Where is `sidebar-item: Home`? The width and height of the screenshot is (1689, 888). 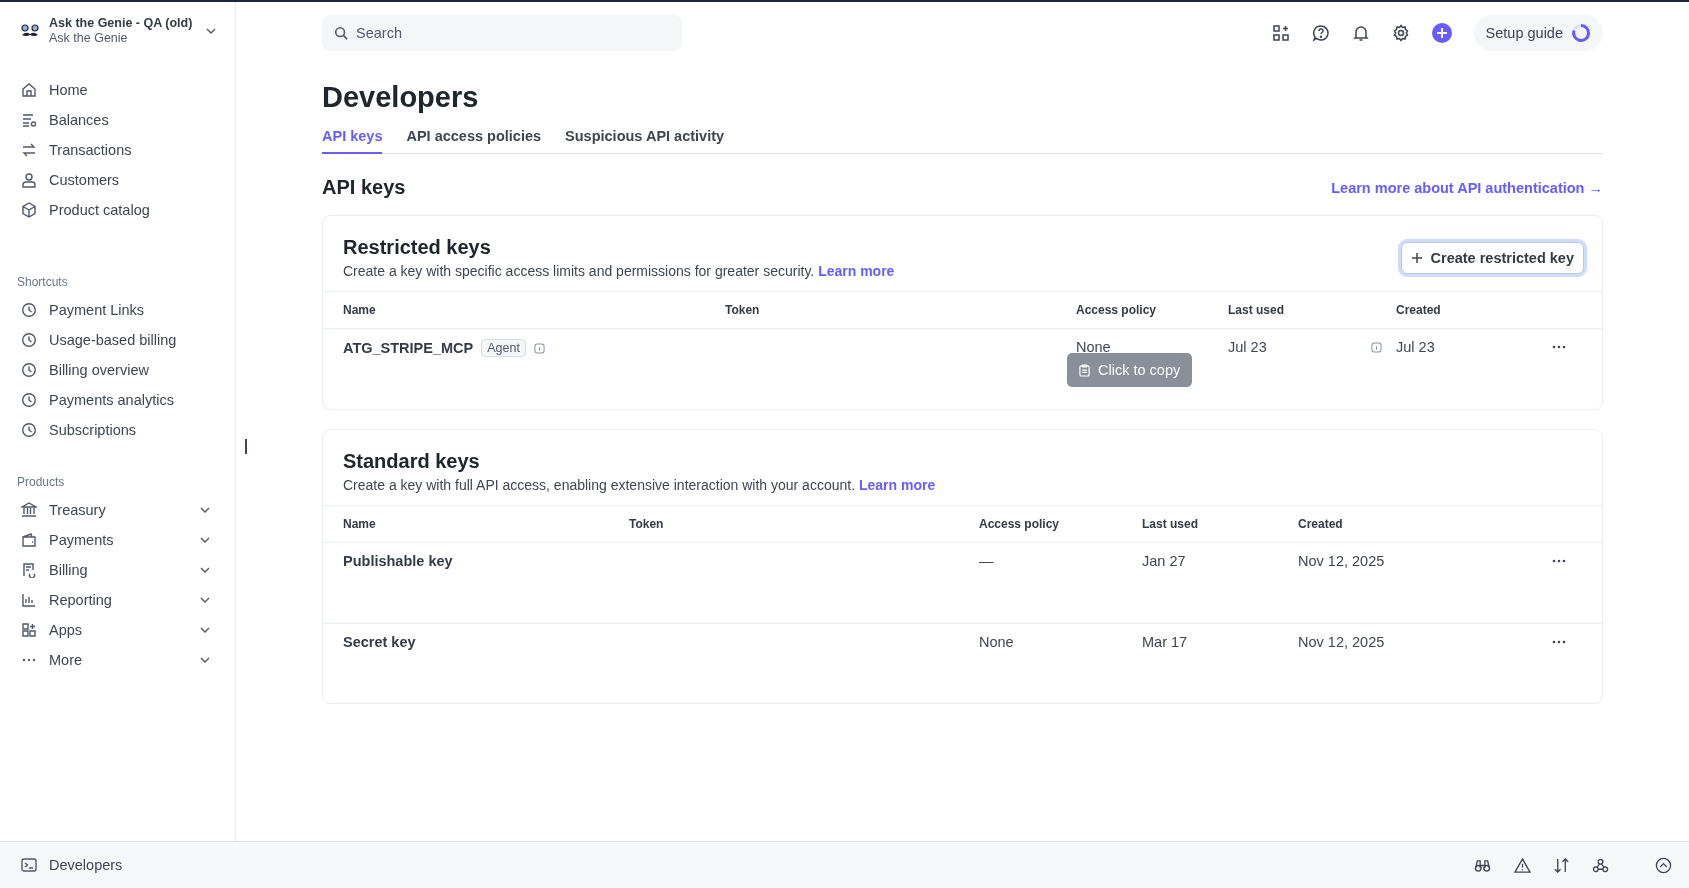
sidebar-item: Home is located at coordinates (118, 90).